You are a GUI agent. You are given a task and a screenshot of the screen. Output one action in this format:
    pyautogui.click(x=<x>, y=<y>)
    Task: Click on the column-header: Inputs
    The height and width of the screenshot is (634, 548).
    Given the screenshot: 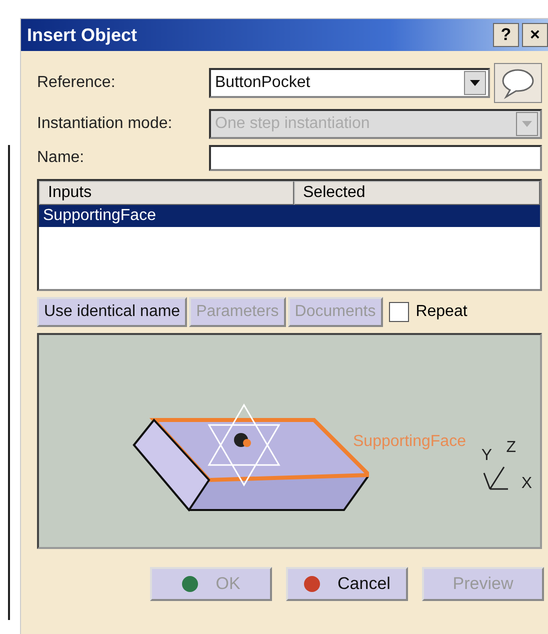 What is the action you would take?
    pyautogui.click(x=166, y=193)
    